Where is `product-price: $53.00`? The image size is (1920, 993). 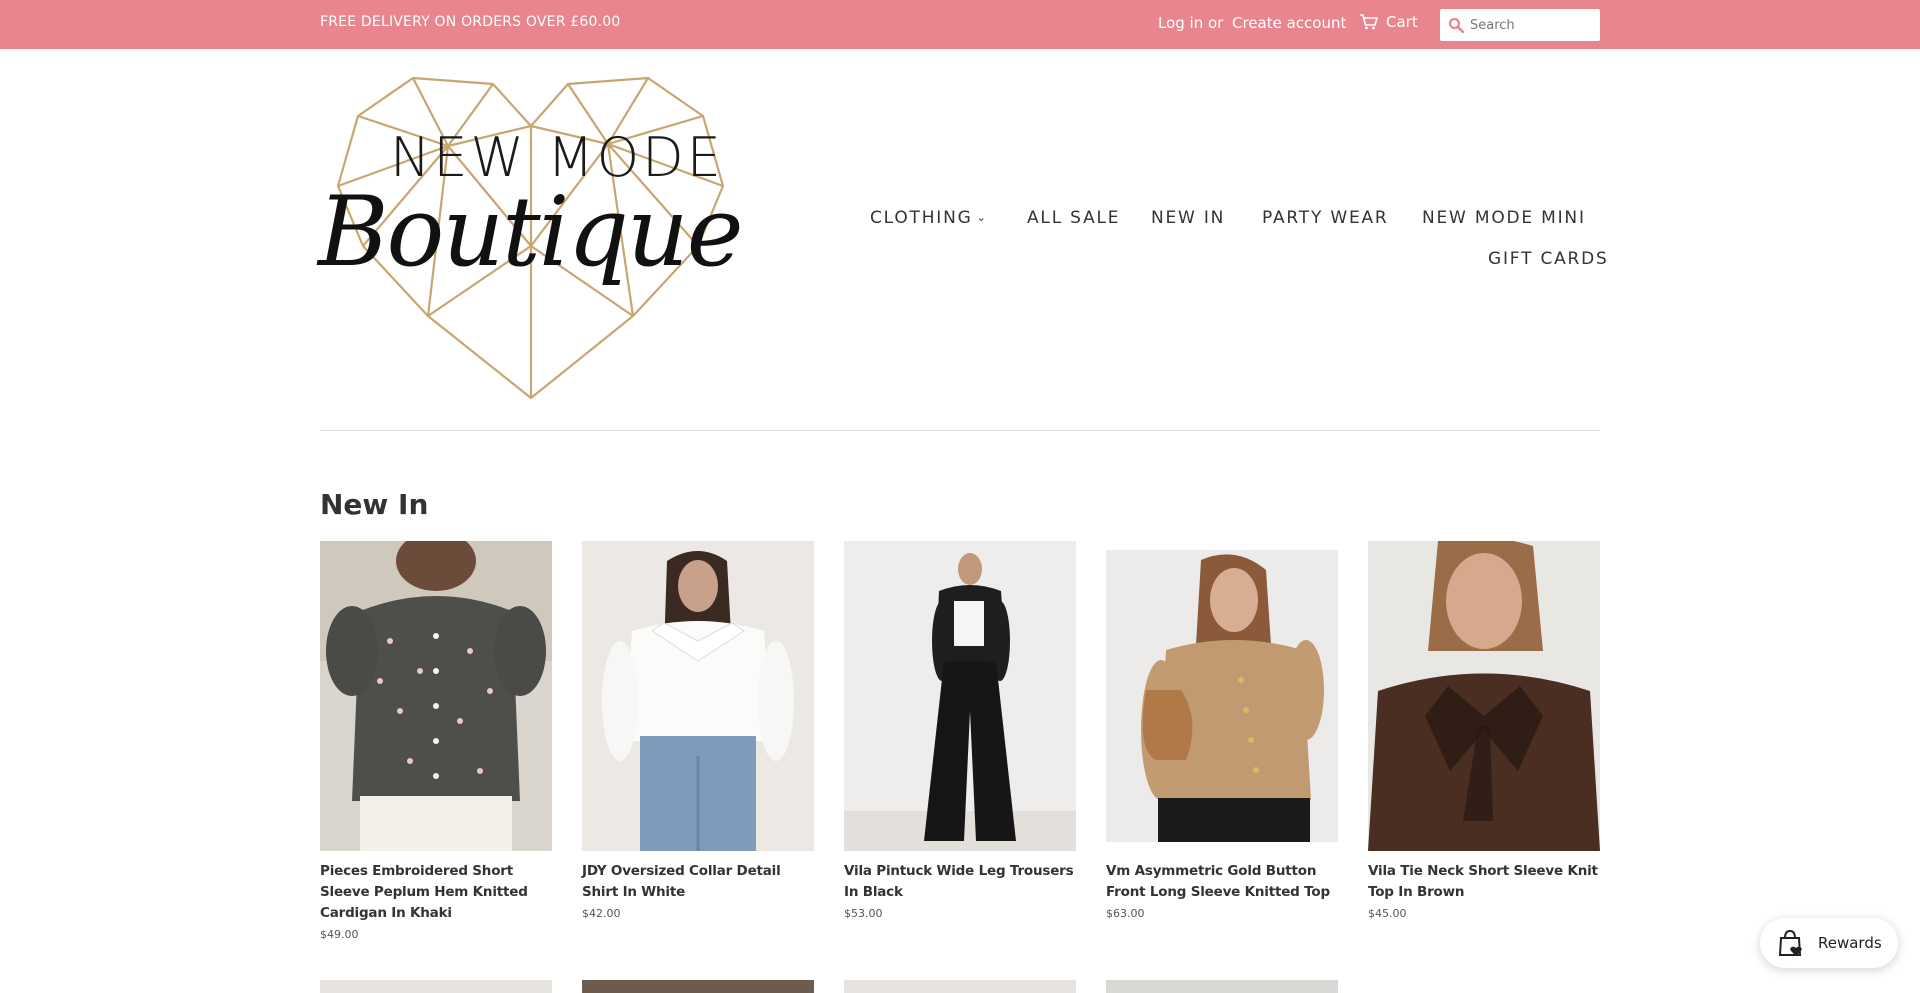
product-price: $53.00 is located at coordinates (863, 913).